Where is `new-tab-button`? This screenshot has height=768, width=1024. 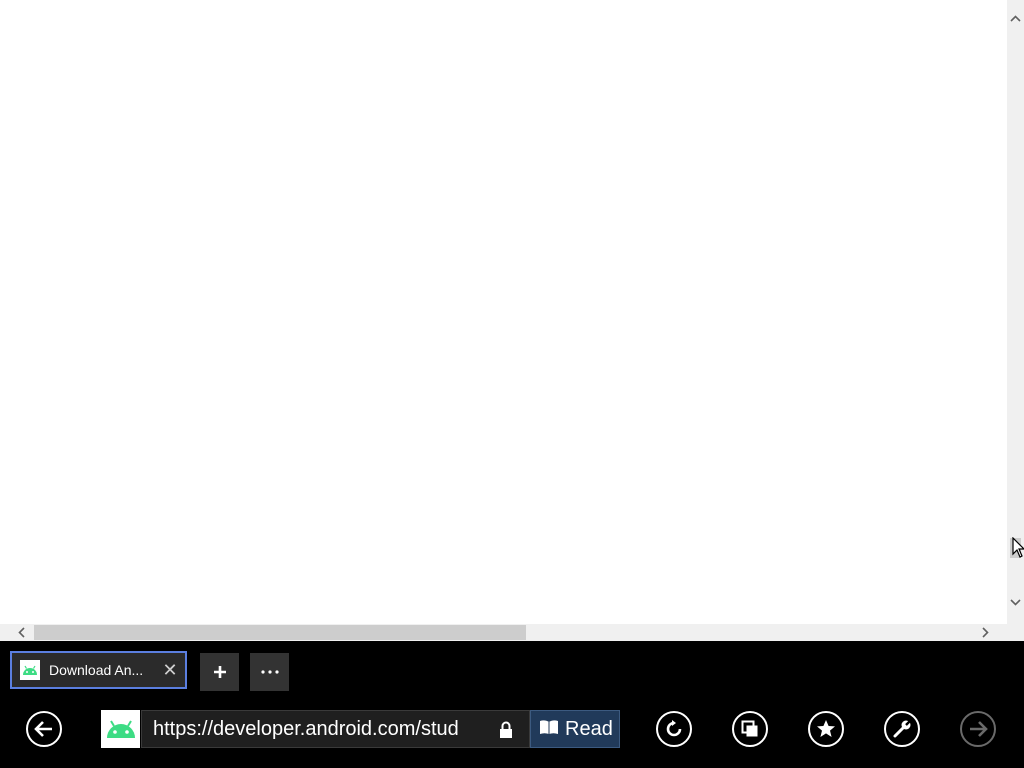
new-tab-button is located at coordinates (219, 672).